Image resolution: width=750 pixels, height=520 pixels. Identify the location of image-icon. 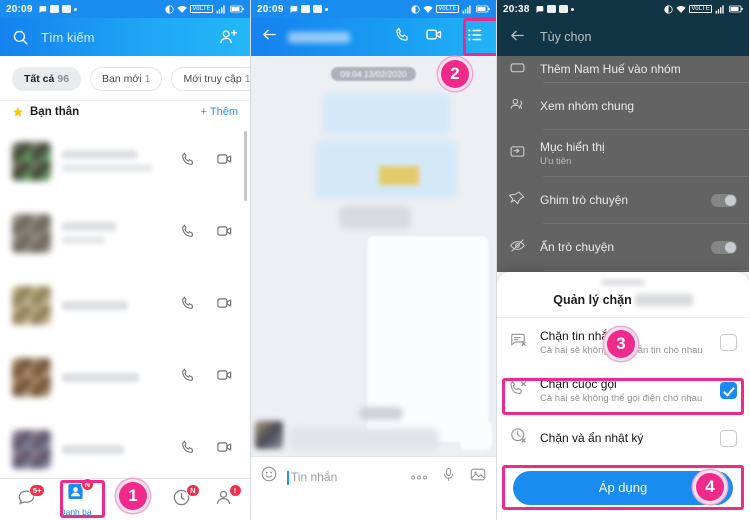
(478, 477).